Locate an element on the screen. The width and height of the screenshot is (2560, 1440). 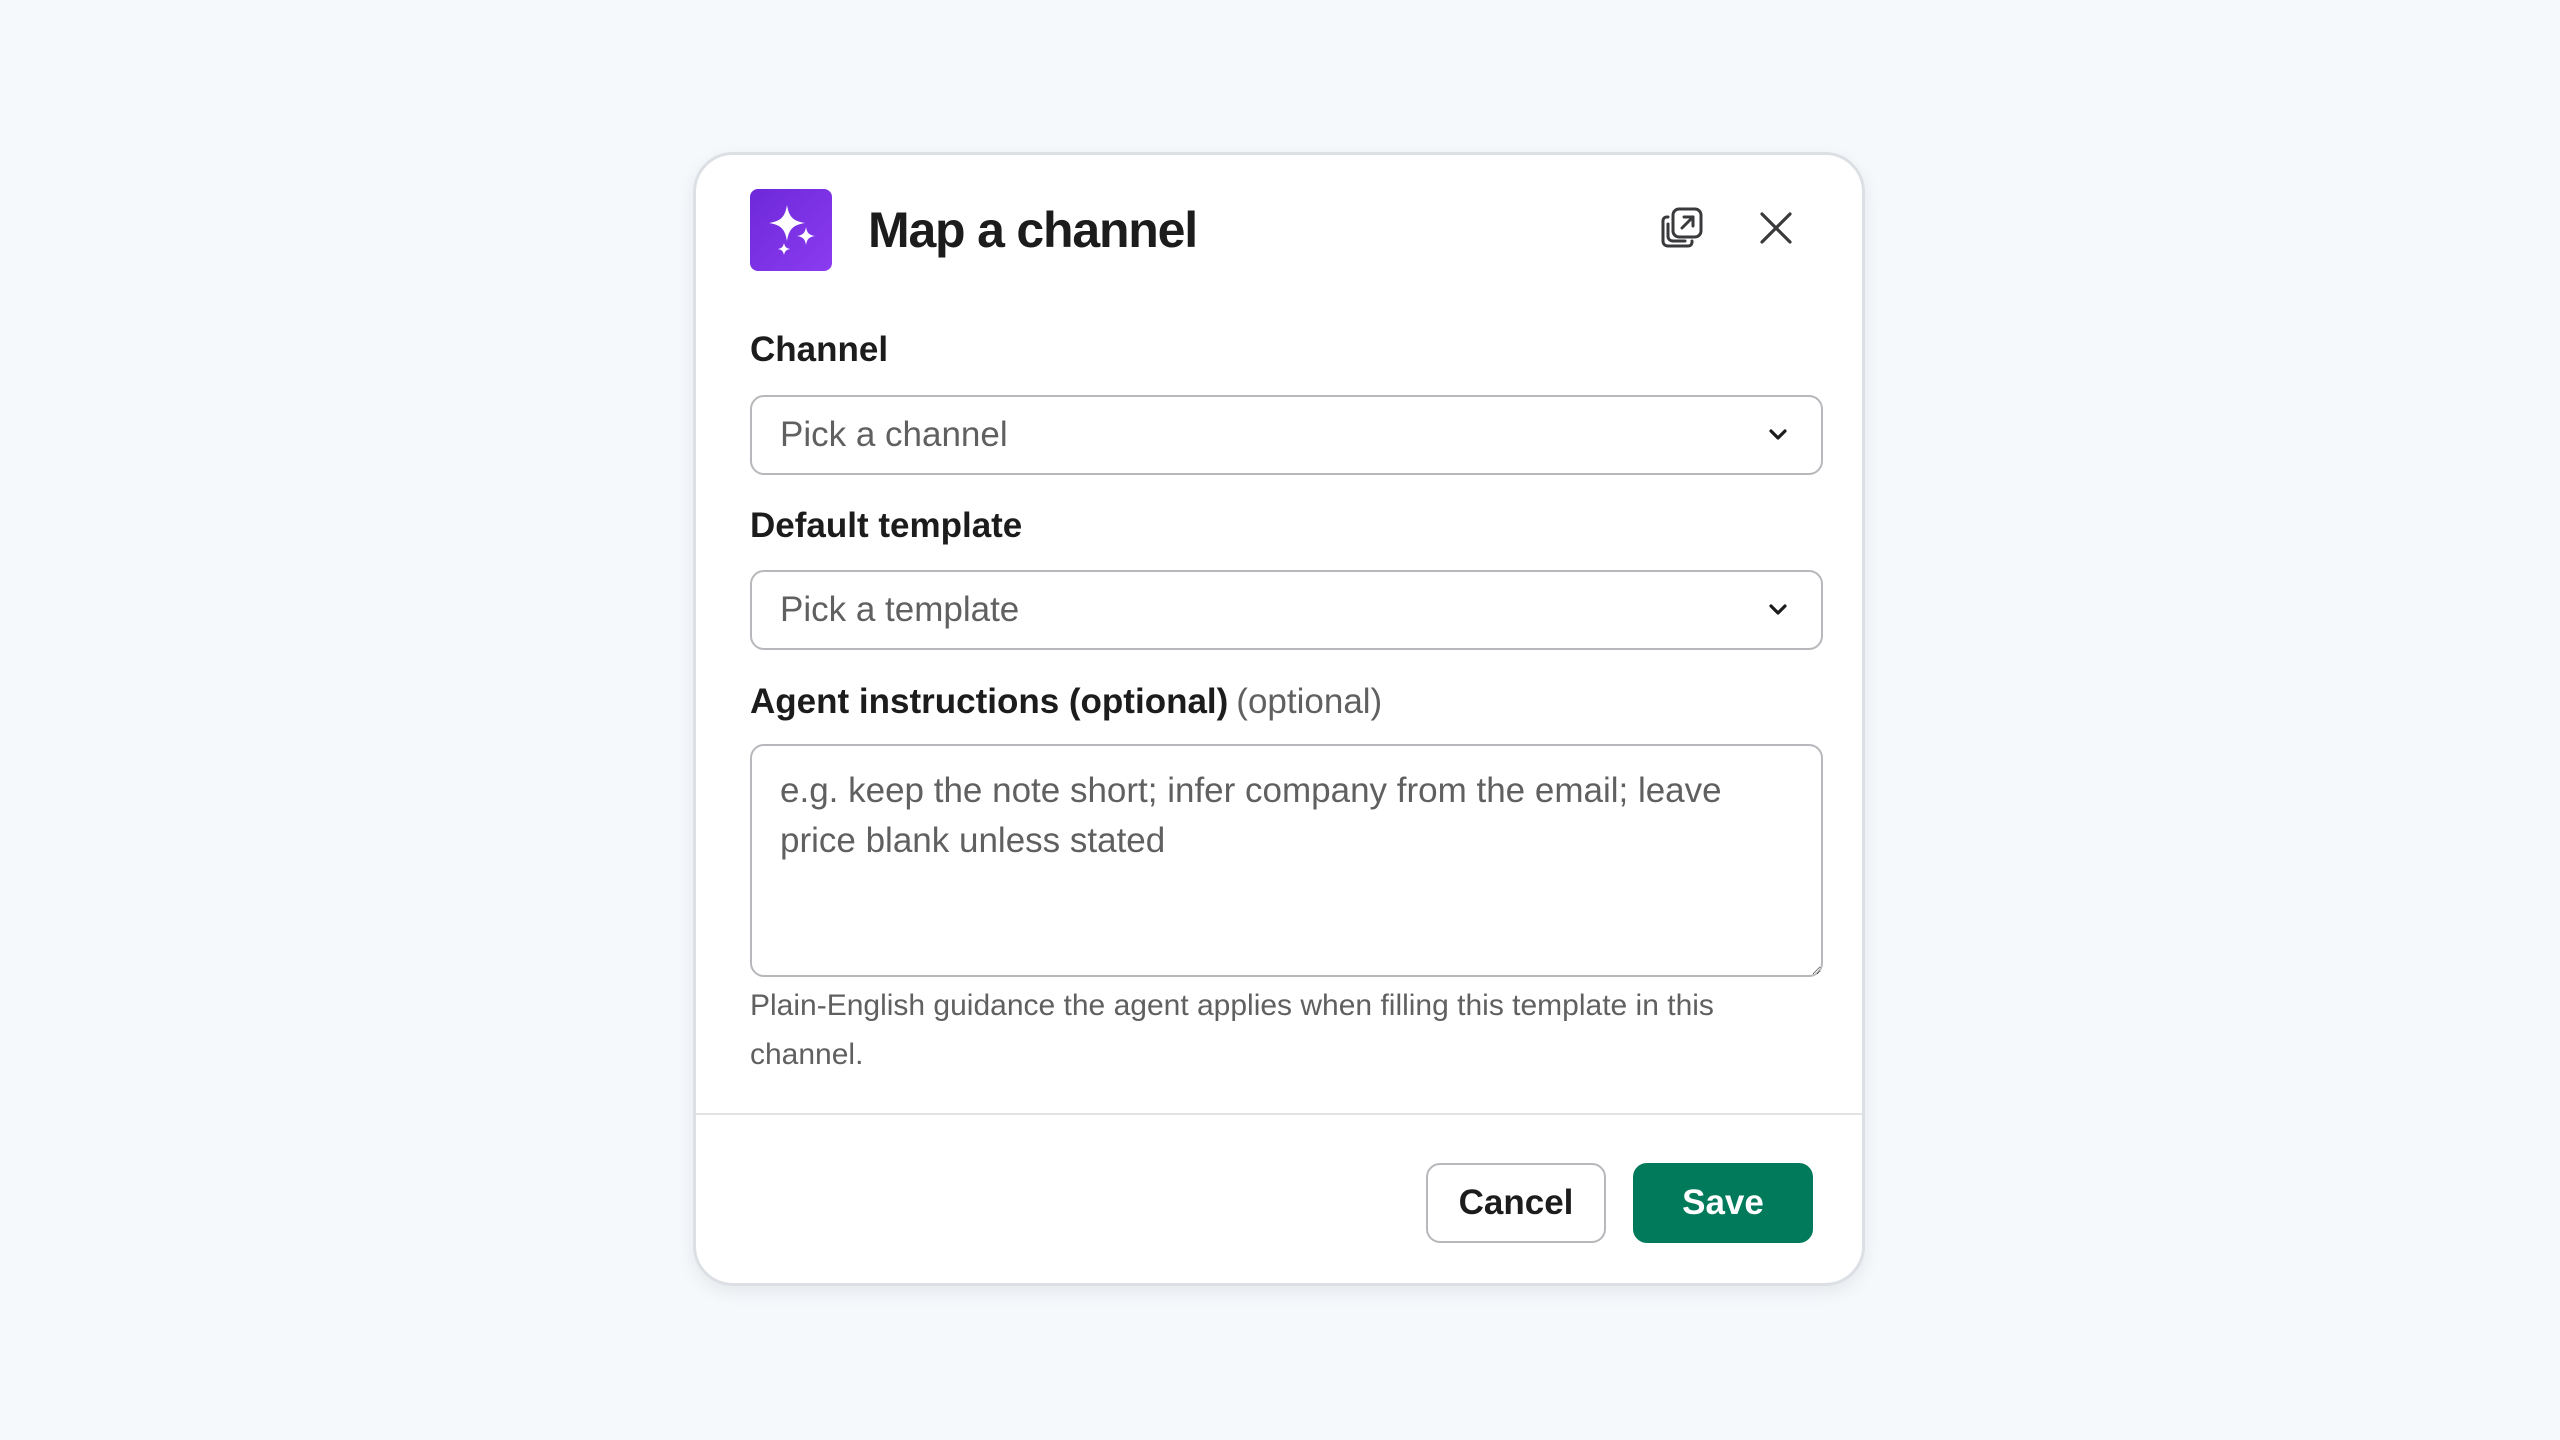
template-label: Default template is located at coordinates (886, 525).